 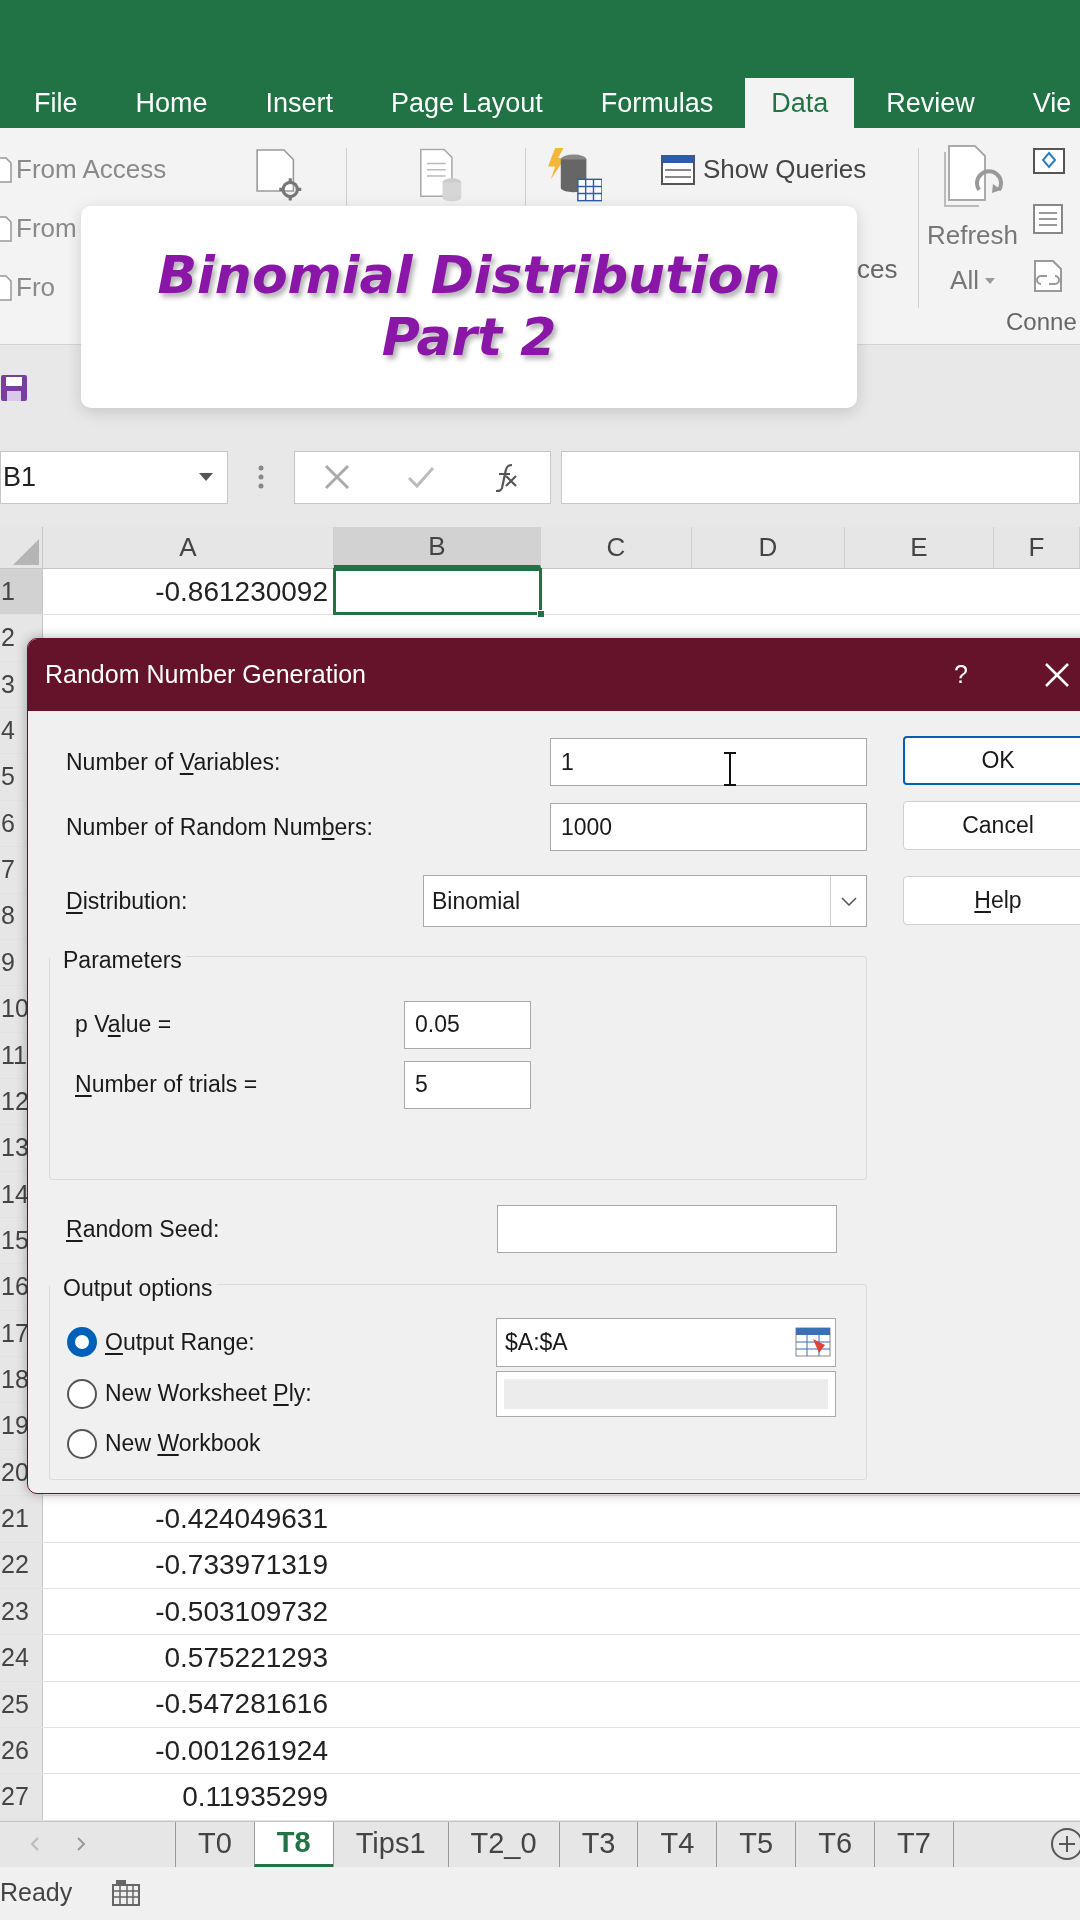 What do you see at coordinates (241, 1750) in the screenshot?
I see `cell-value: -0.001261924` at bounding box center [241, 1750].